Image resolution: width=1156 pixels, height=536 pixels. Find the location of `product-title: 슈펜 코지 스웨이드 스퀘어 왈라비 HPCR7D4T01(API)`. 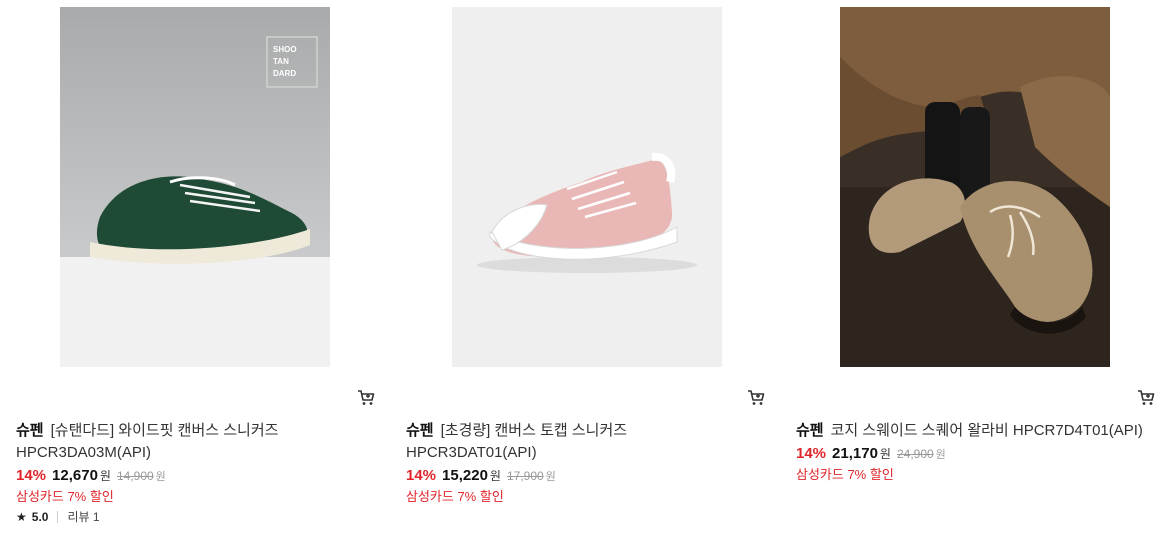

product-title: 슈펜 코지 스웨이드 스퀘어 왈라비 HPCR7D4T01(API) is located at coordinates (969, 430).